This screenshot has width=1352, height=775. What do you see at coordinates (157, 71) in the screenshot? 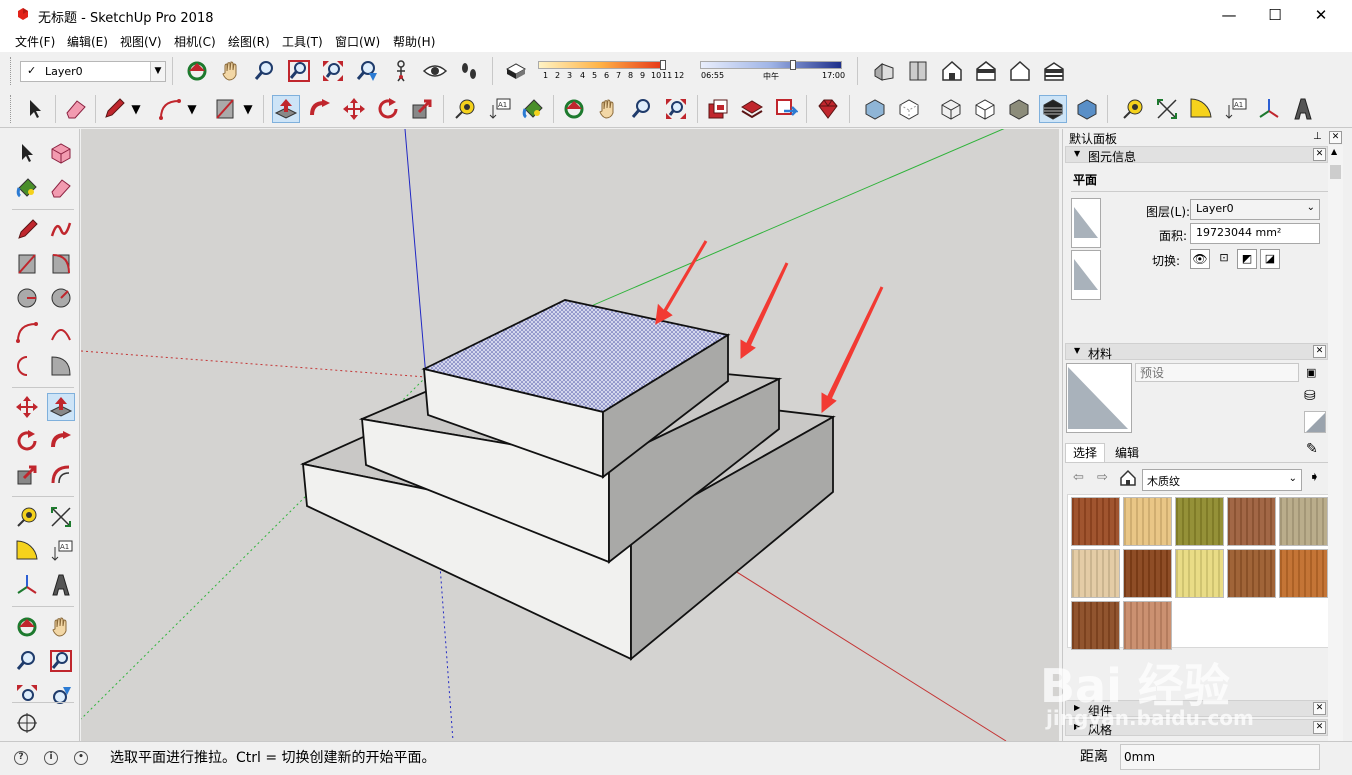
I see `chevron-down-icon: ▼` at bounding box center [157, 71].